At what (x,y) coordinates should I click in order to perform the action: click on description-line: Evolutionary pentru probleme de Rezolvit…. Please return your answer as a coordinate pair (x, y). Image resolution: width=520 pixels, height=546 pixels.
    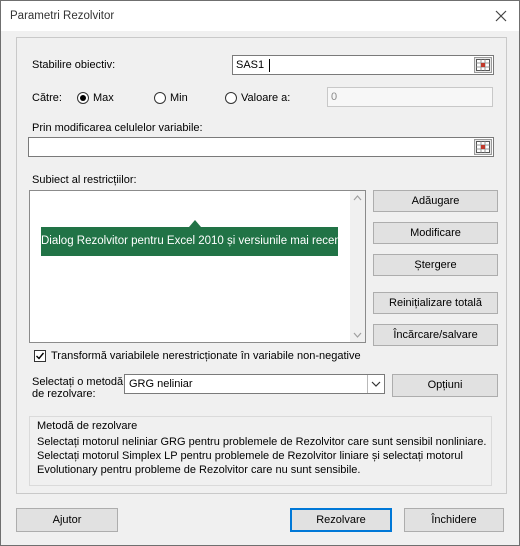
    Looking at the image, I should click on (199, 470).